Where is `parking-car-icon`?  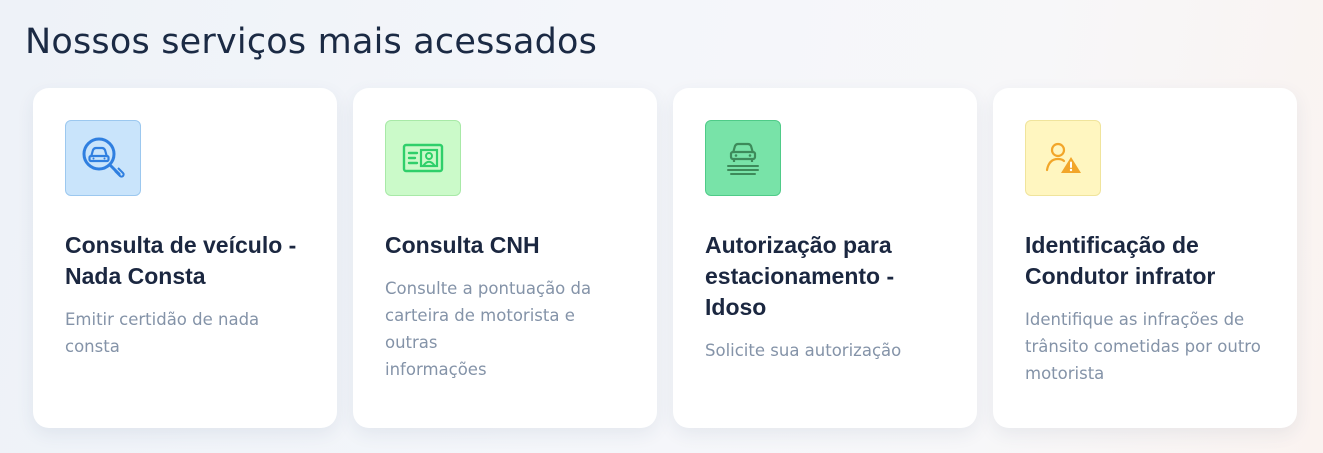 parking-car-icon is located at coordinates (743, 158).